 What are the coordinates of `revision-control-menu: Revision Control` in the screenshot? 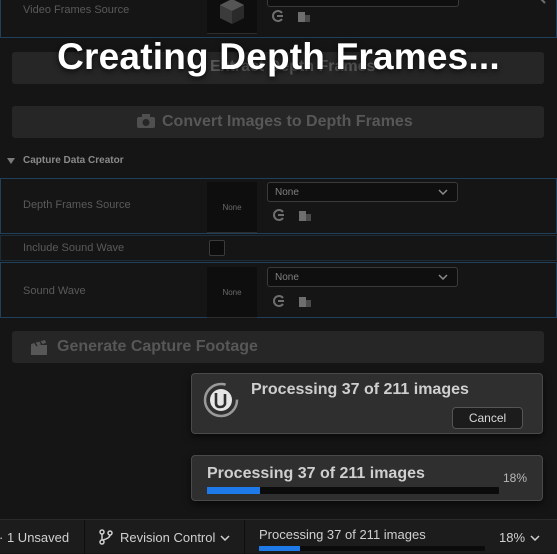 It's located at (171, 537).